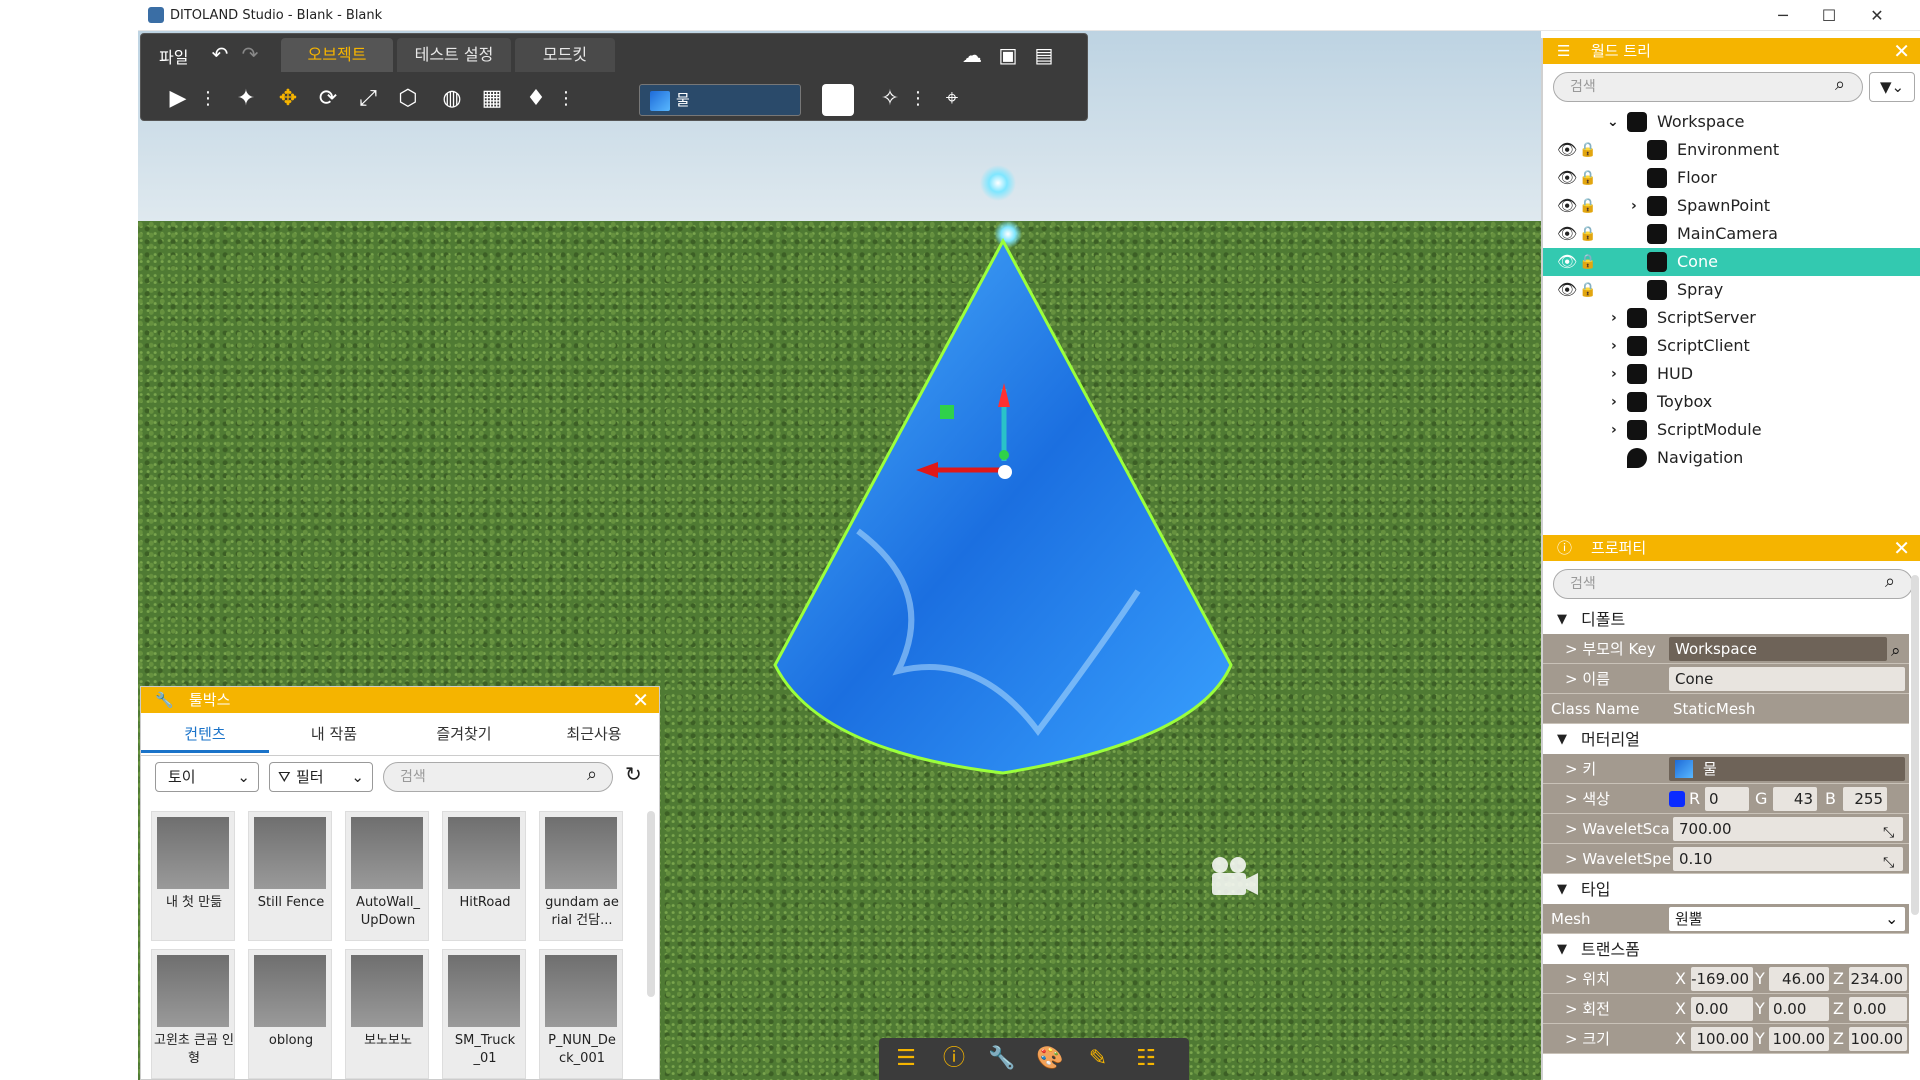 This screenshot has height=1080, width=1920. I want to click on tree-item-maincamera: 👁 🔒 MainCamera, so click(1731, 234).